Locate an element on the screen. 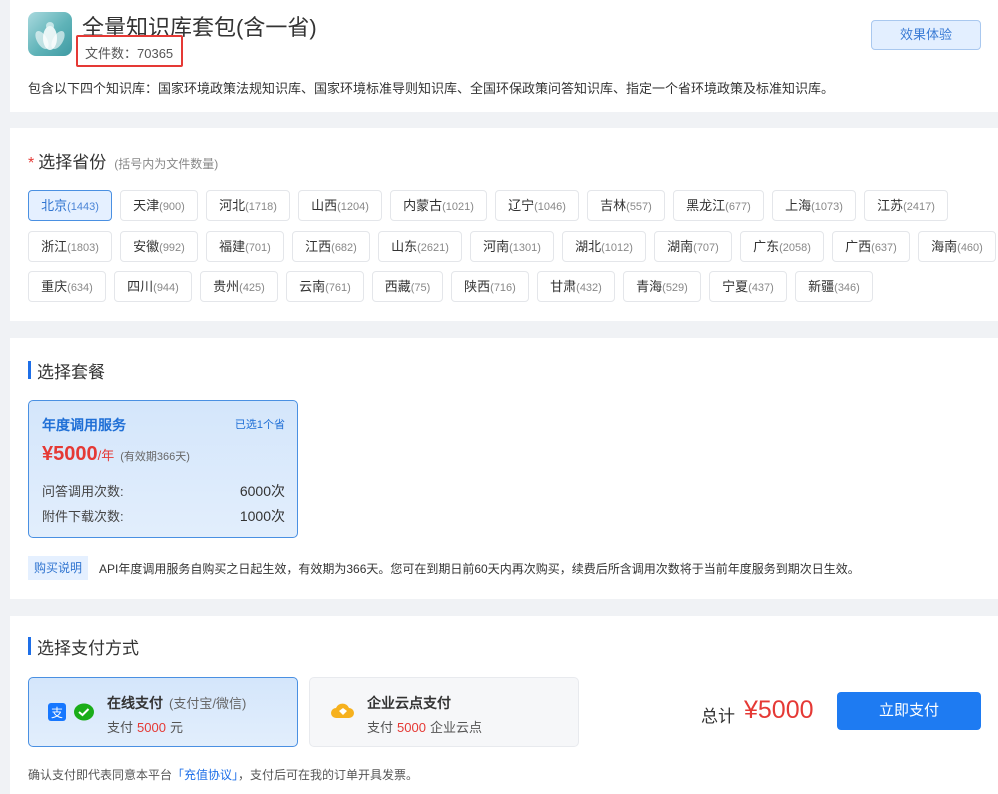 This screenshot has height=794, width=998. agreement-prefix: 确认支付即代表同意本平台 is located at coordinates (100, 775).